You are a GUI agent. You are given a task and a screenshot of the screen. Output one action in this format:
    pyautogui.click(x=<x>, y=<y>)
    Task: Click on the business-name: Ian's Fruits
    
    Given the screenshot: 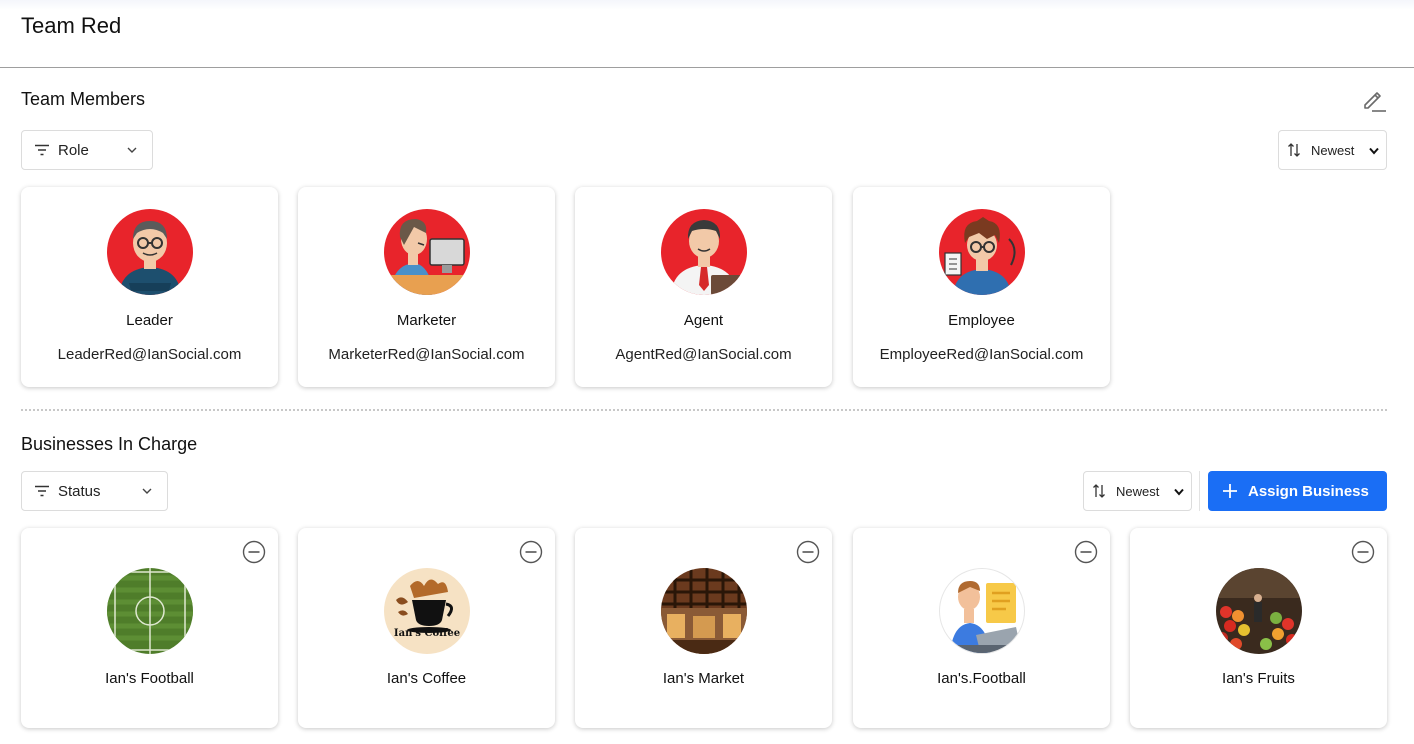 What is the action you would take?
    pyautogui.click(x=1258, y=678)
    